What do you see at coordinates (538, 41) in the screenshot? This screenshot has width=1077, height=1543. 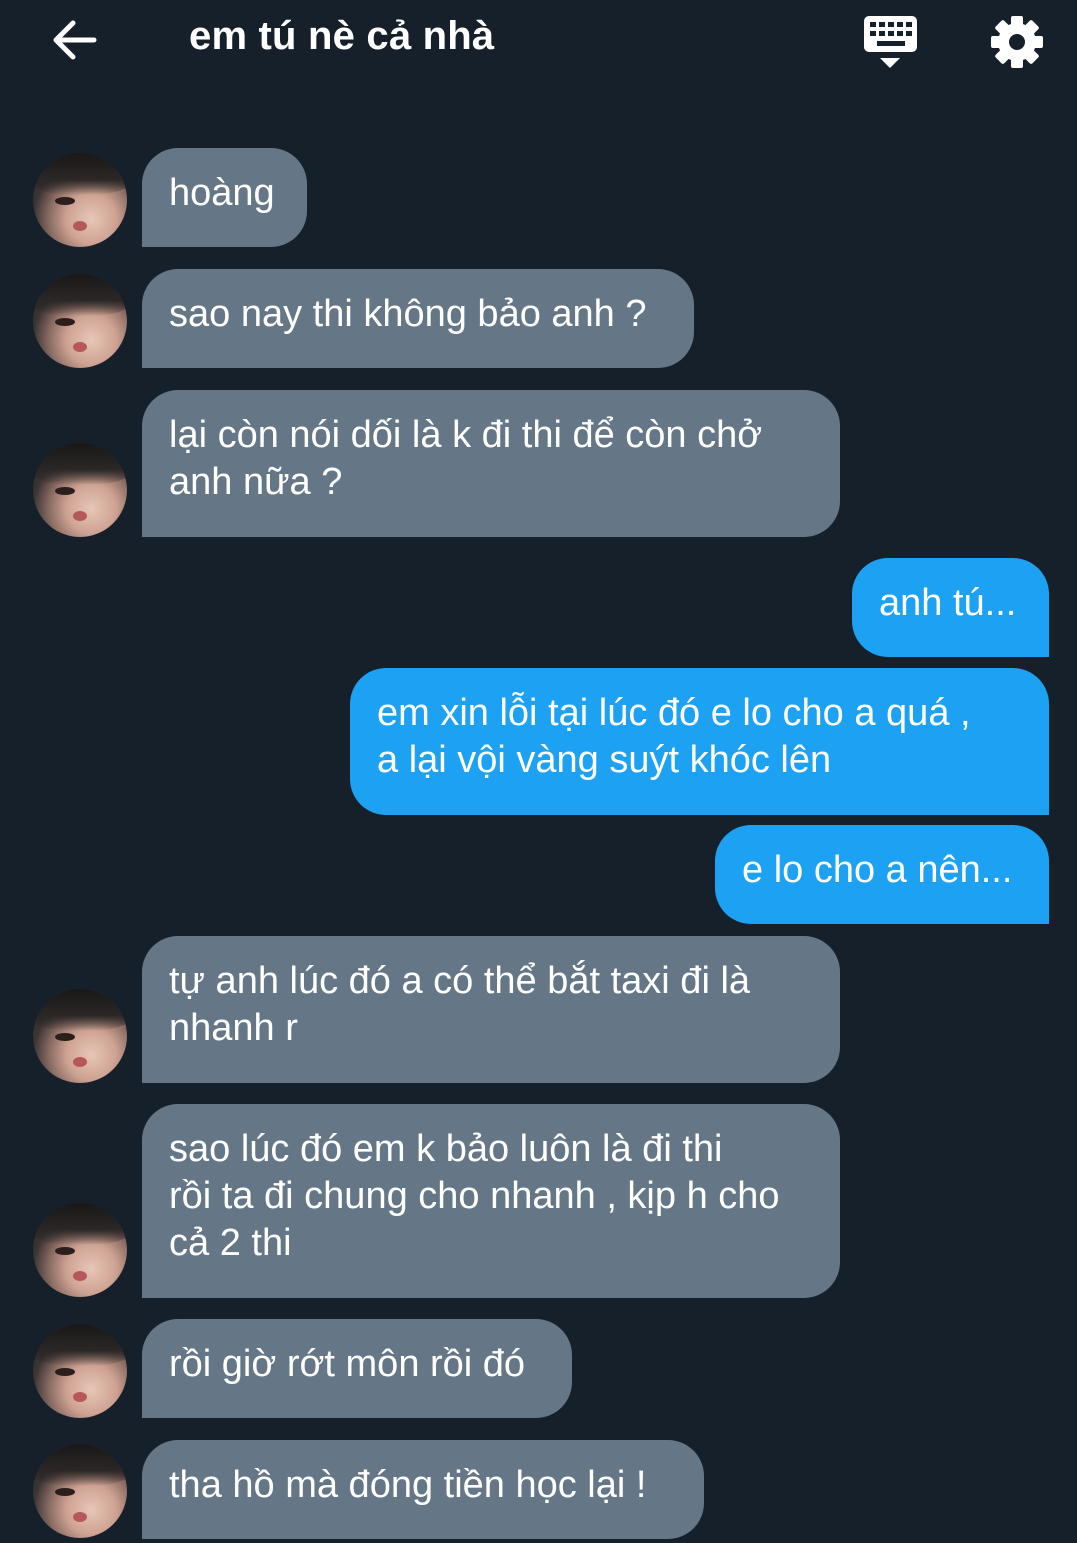 I see `top-bar: em tú nè cả nhà` at bounding box center [538, 41].